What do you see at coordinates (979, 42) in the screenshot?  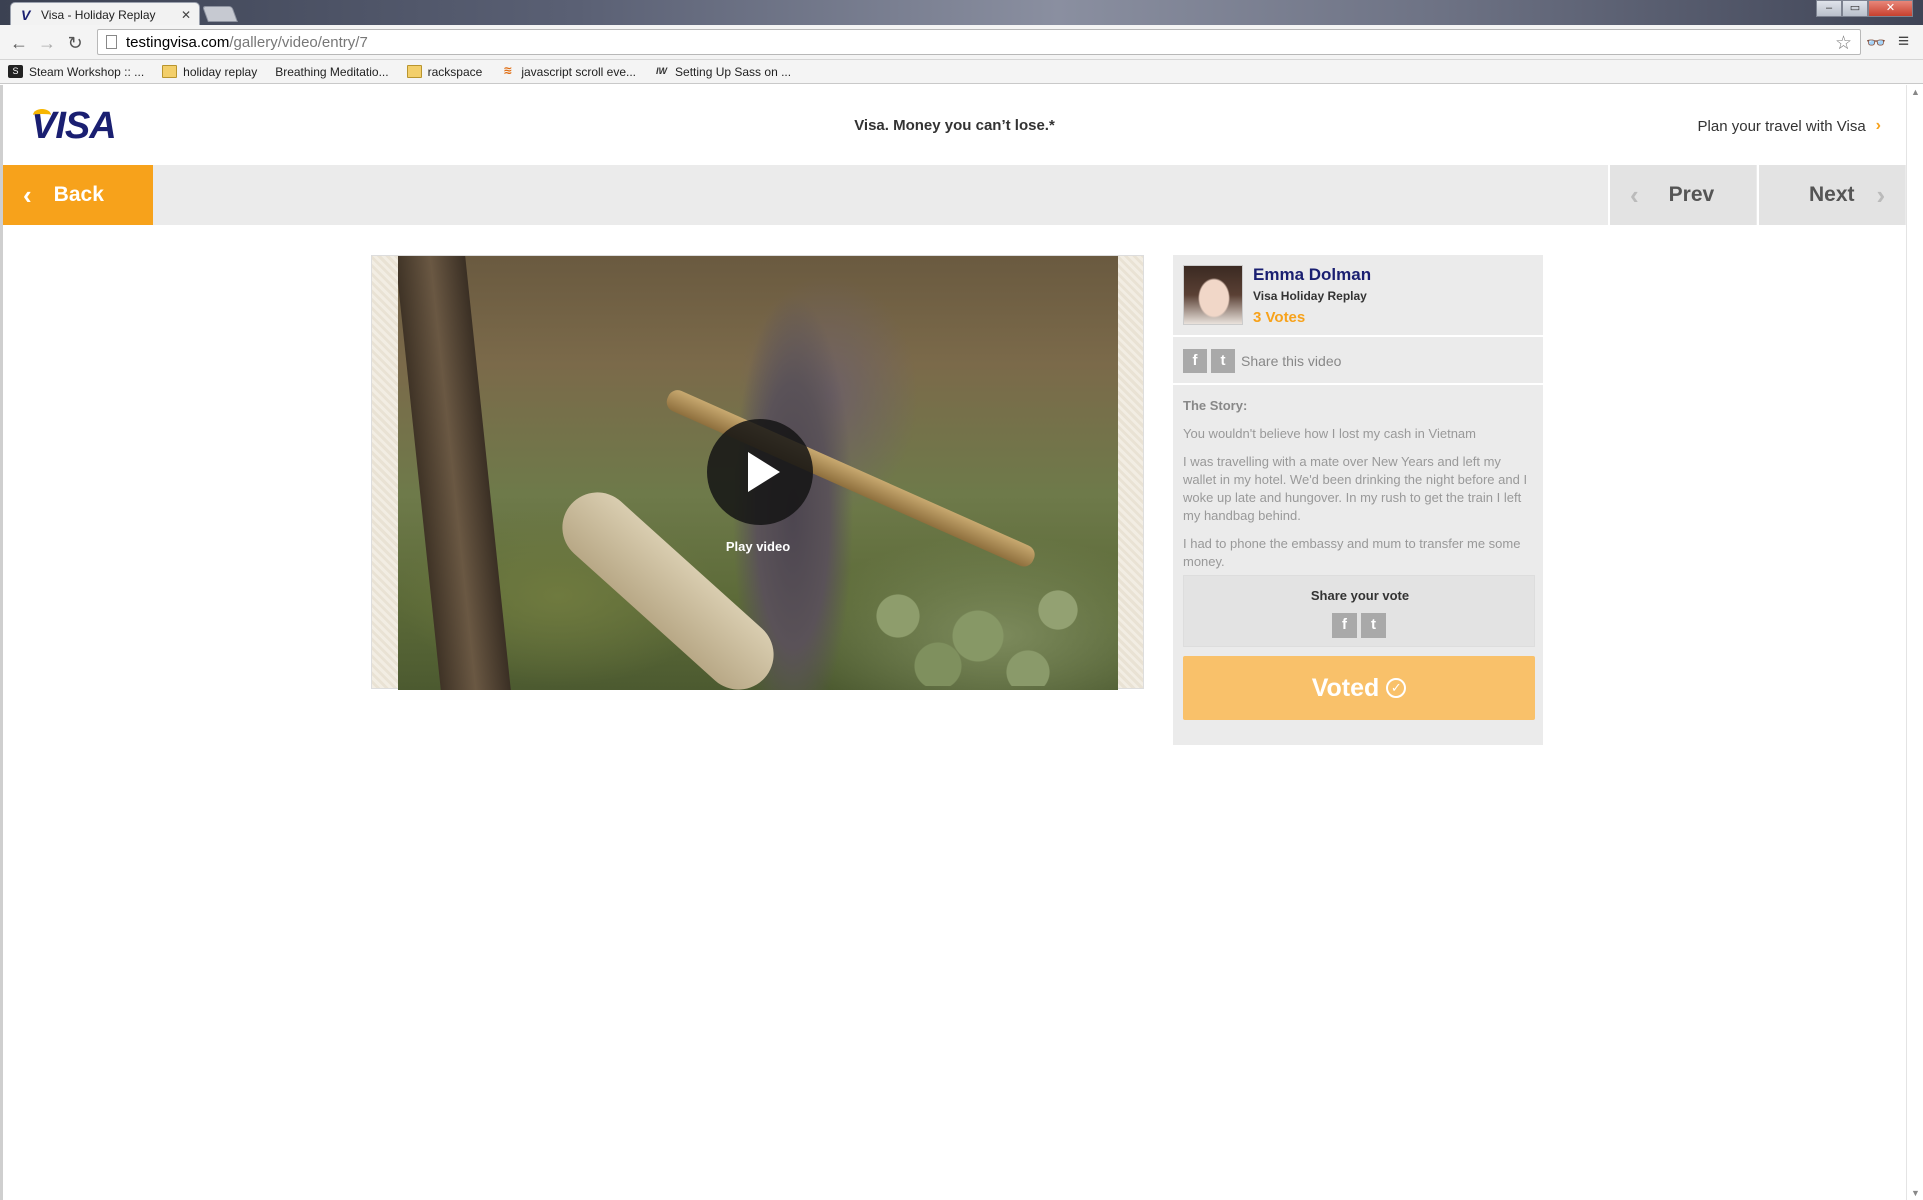 I see `address-bar: testingvisa.com/gallery/video/entry/7 ☆` at bounding box center [979, 42].